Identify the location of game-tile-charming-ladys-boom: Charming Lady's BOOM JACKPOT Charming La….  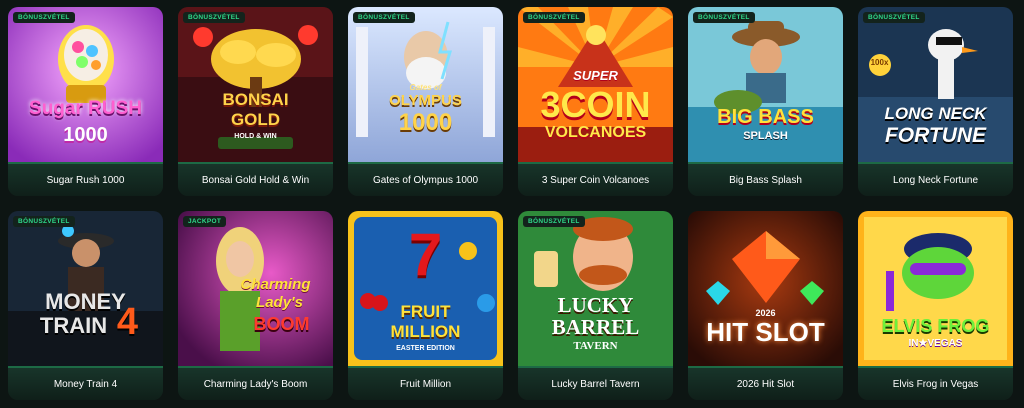
(255, 305).